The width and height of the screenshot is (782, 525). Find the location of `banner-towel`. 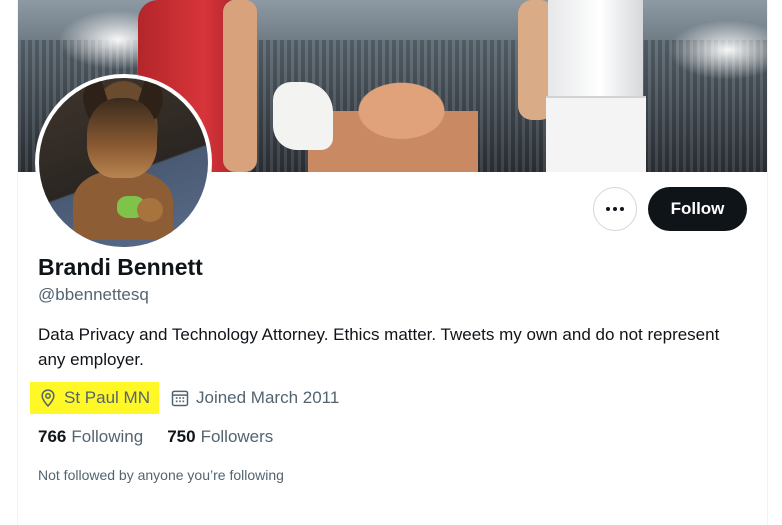

banner-towel is located at coordinates (303, 116).